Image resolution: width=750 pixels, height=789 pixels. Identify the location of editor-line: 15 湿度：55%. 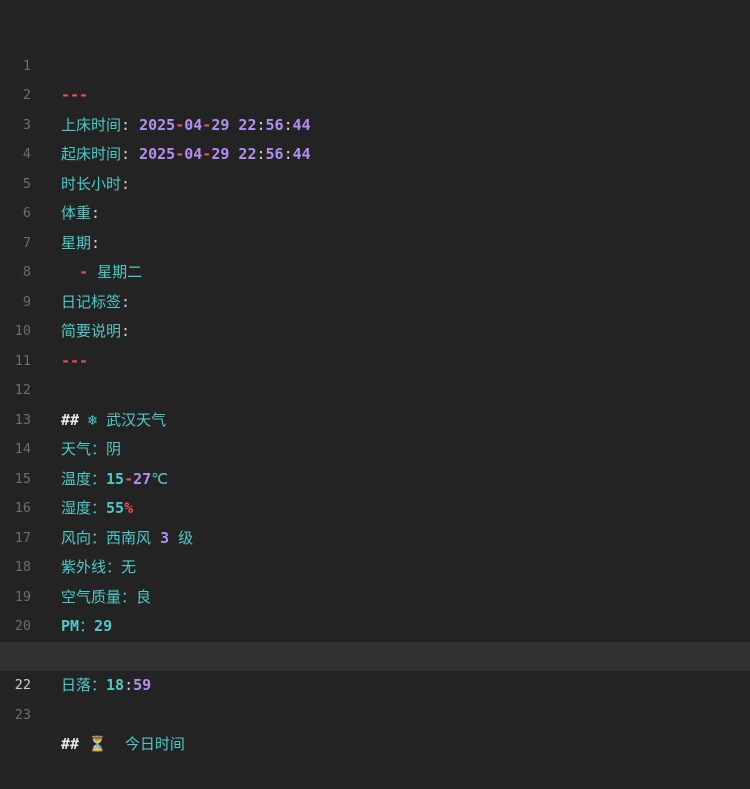
(375, 476).